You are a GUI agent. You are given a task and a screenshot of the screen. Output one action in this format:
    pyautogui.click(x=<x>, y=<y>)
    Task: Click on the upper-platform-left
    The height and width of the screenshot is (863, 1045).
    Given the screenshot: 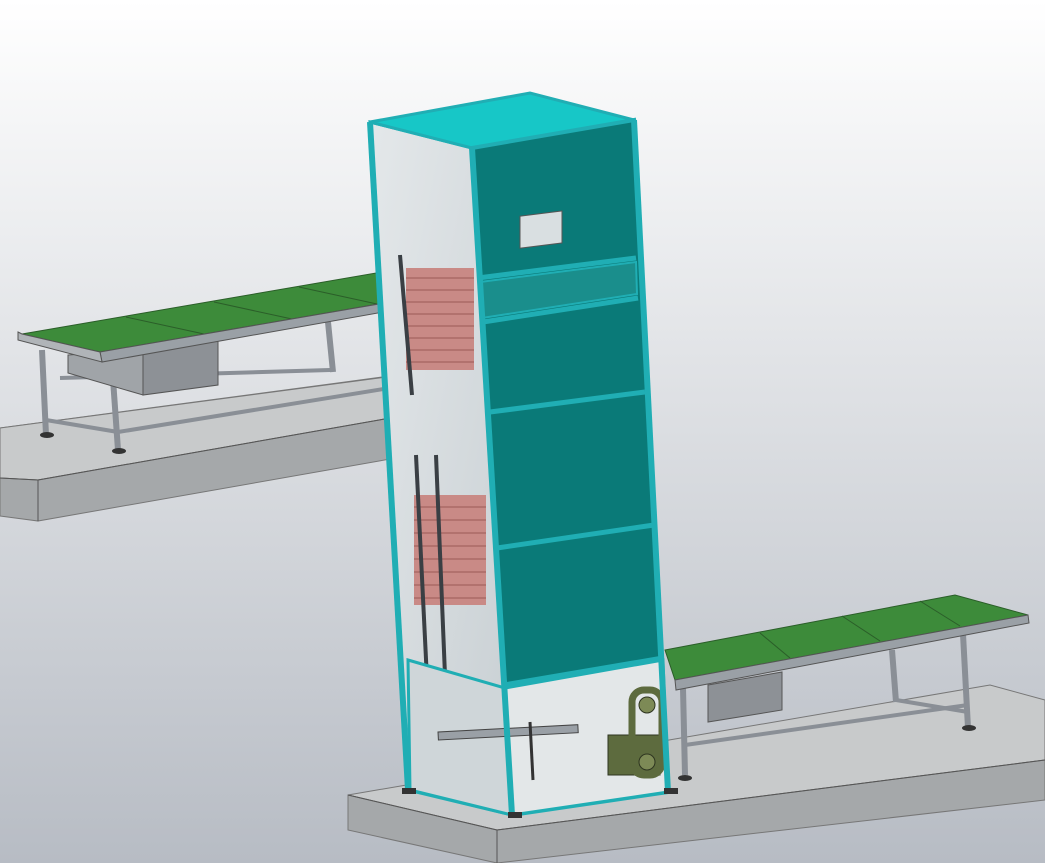 What is the action you would take?
    pyautogui.click(x=19, y=499)
    